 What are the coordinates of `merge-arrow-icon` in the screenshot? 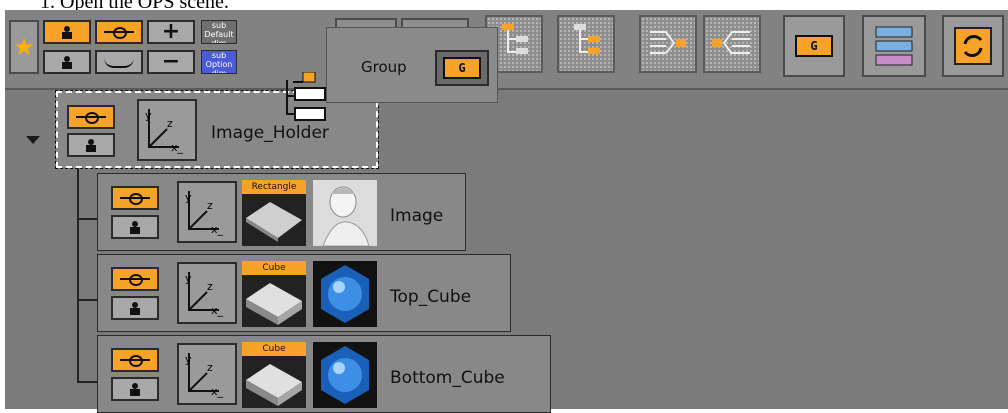 It's located at (668, 42).